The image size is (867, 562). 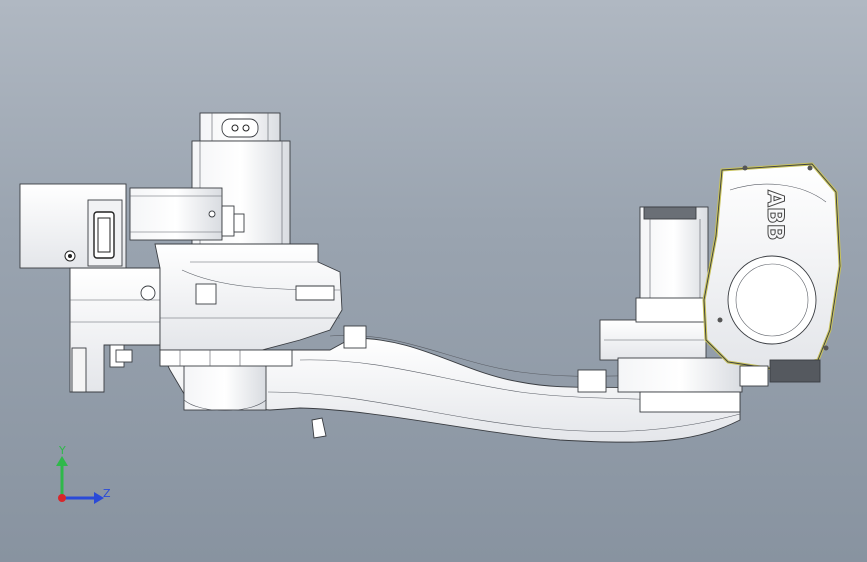 I want to click on left-connector-box, so click(x=73, y=226).